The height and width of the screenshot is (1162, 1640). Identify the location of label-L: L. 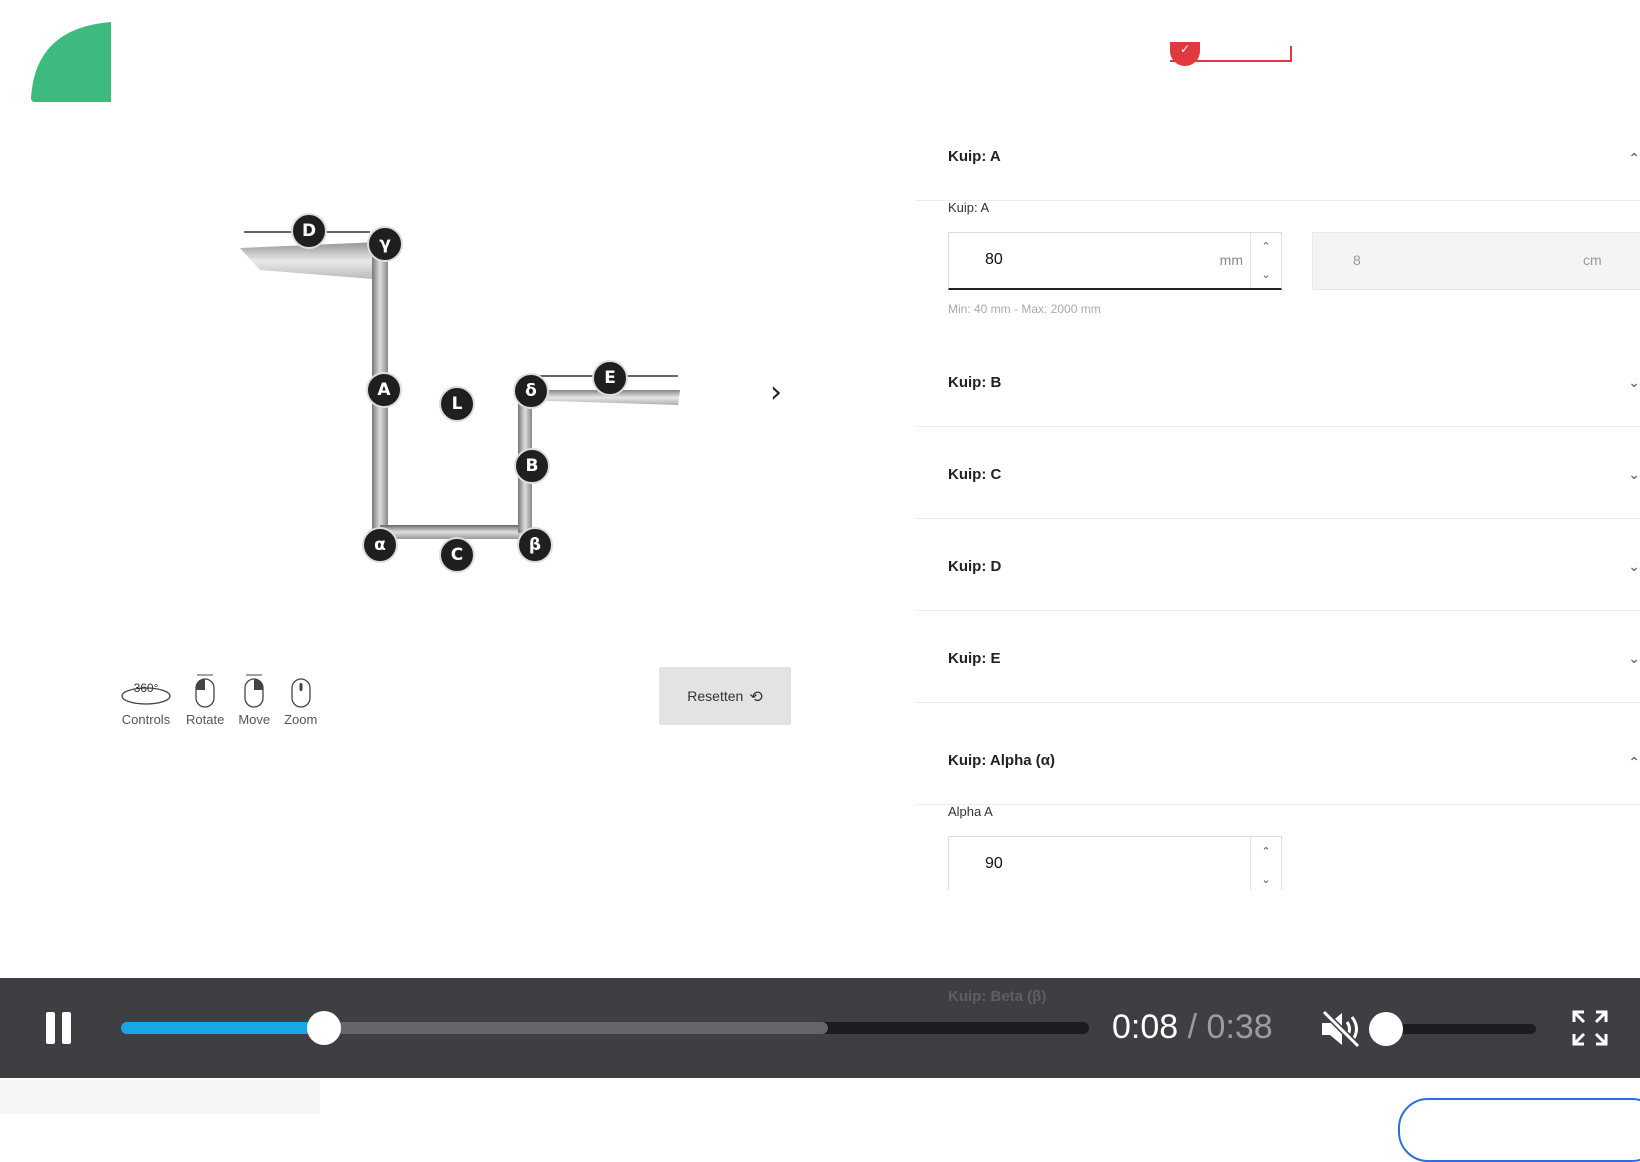
(457, 404).